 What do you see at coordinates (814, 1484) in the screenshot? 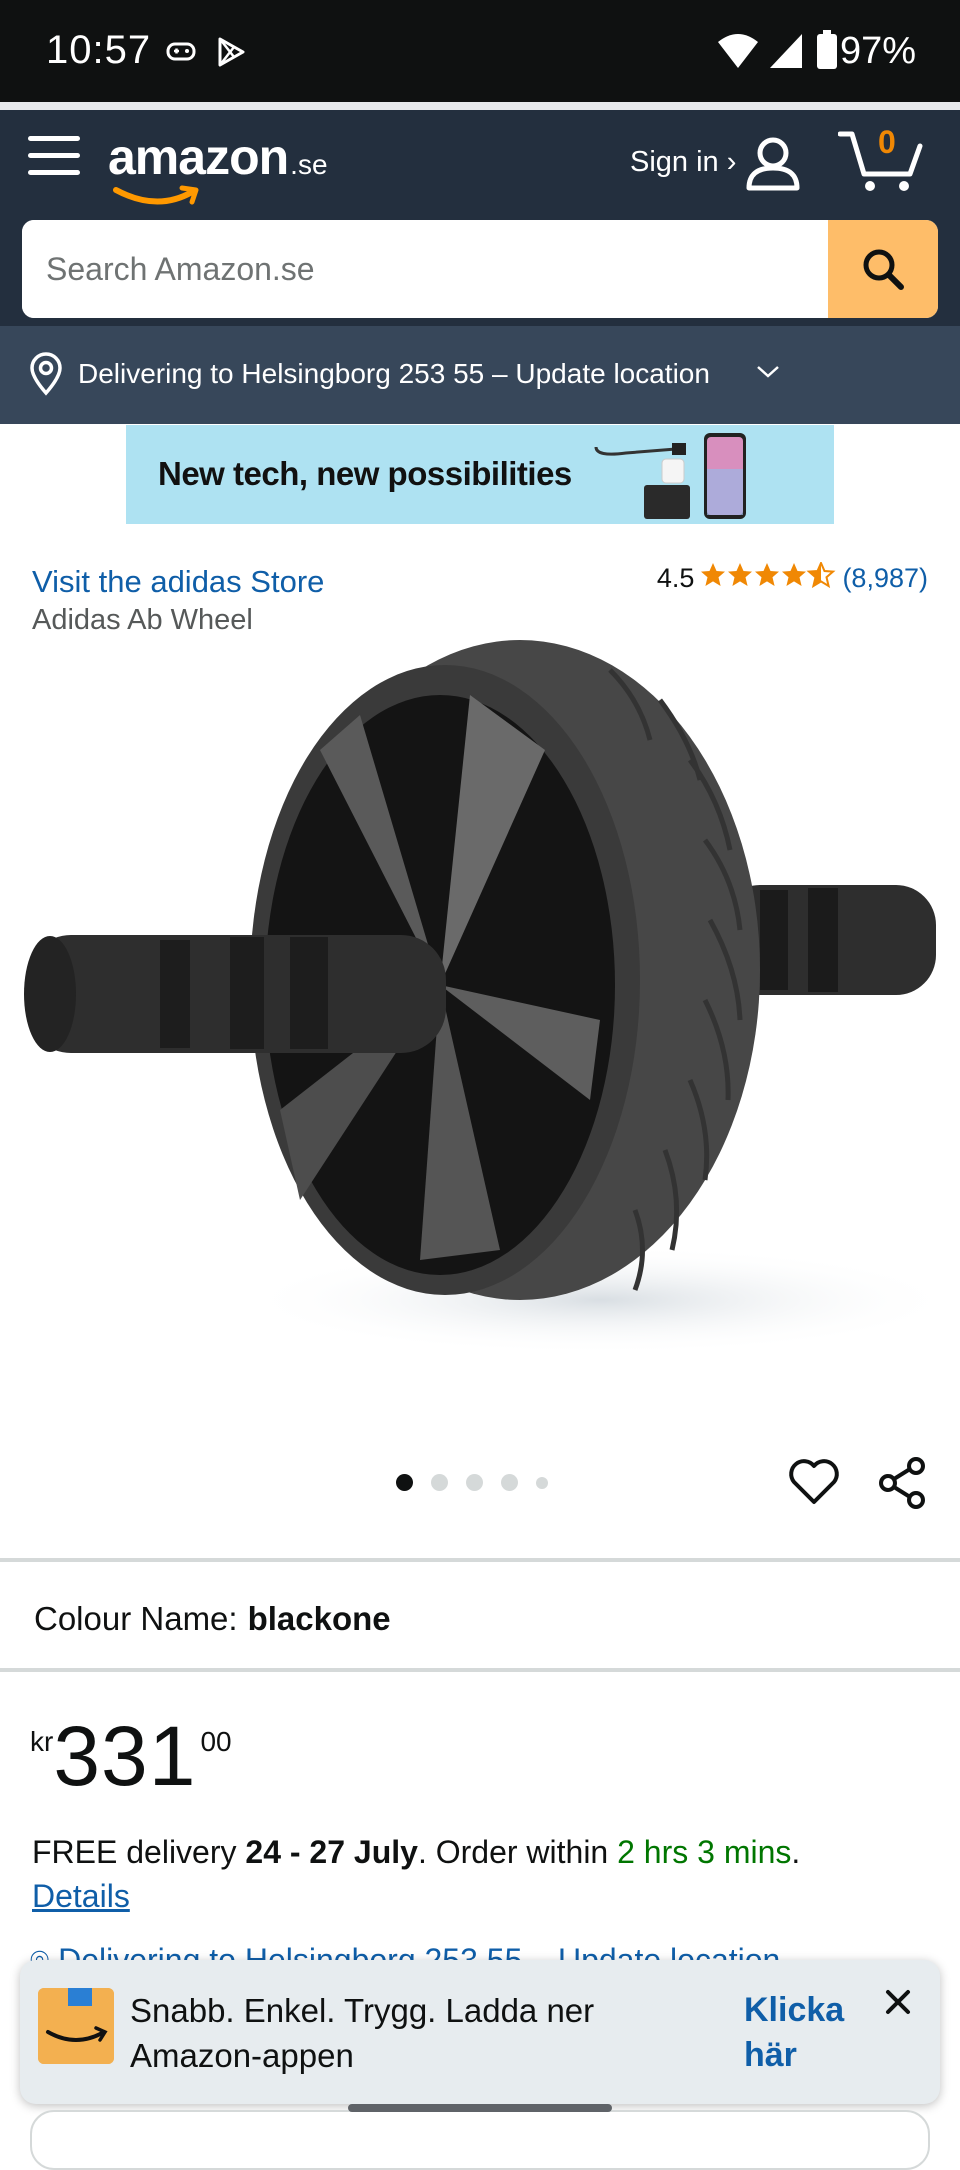
I see `heart-icon` at bounding box center [814, 1484].